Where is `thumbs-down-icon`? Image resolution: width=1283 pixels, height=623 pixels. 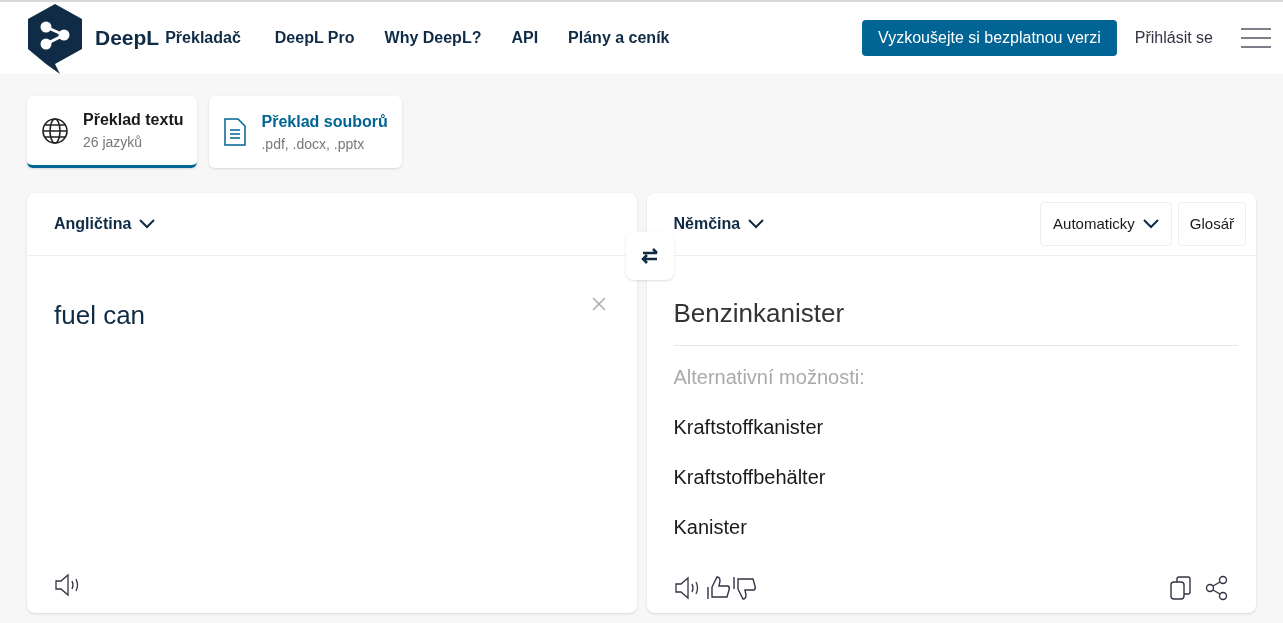 thumbs-down-icon is located at coordinates (744, 588).